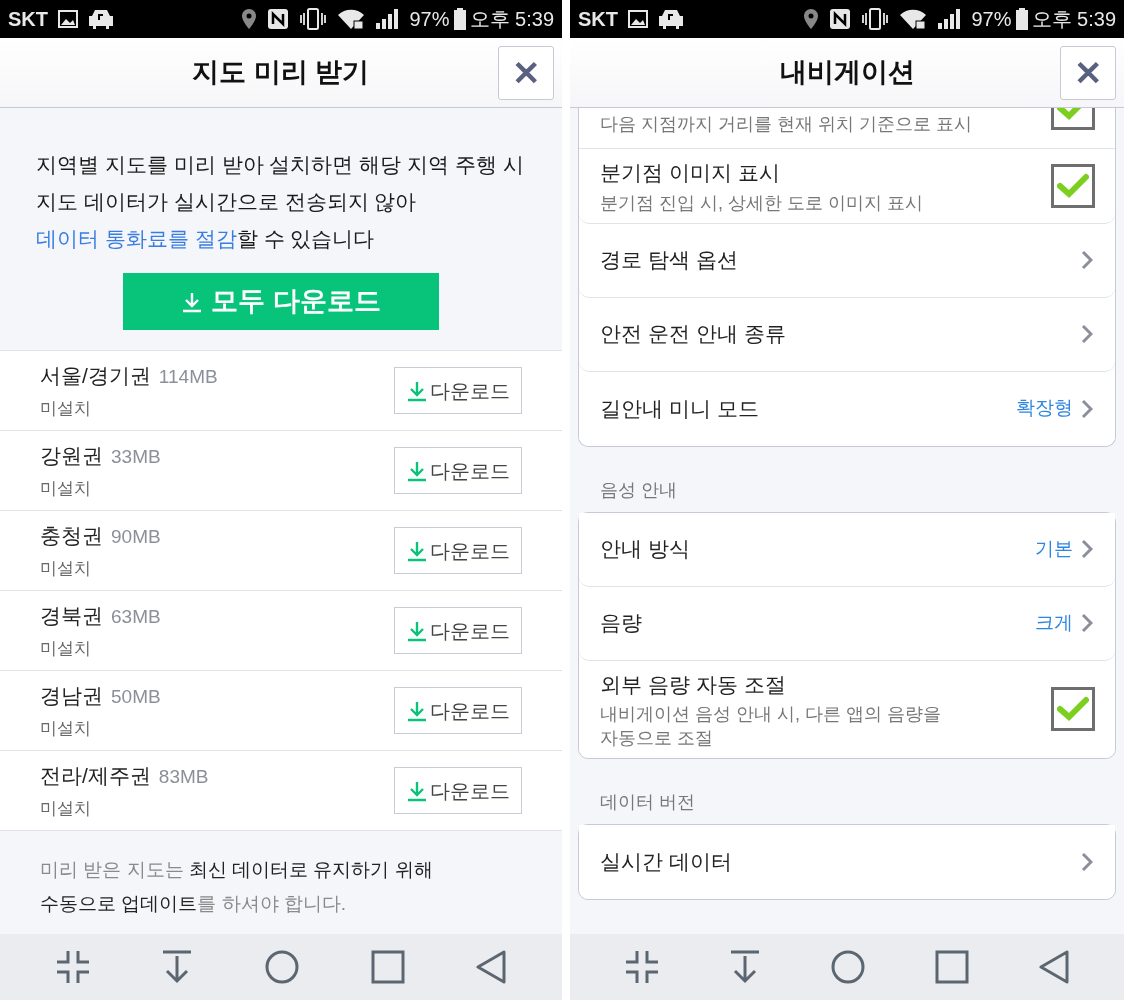 The image size is (1124, 1000). Describe the element at coordinates (95, 376) in the screenshot. I see `region-name: 서울/경기권` at that location.